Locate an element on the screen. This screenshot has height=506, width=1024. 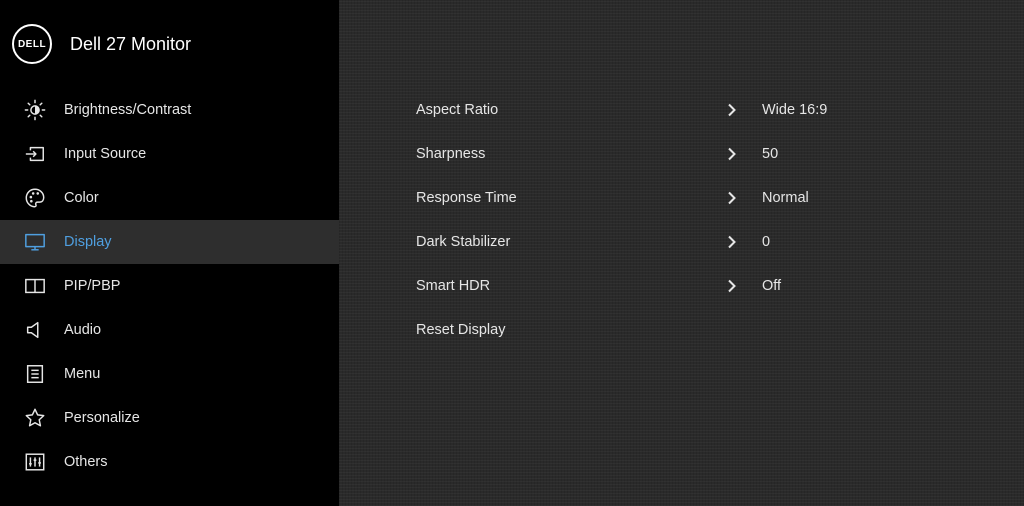
sidebar-item-menu: Menu is located at coordinates (169, 374).